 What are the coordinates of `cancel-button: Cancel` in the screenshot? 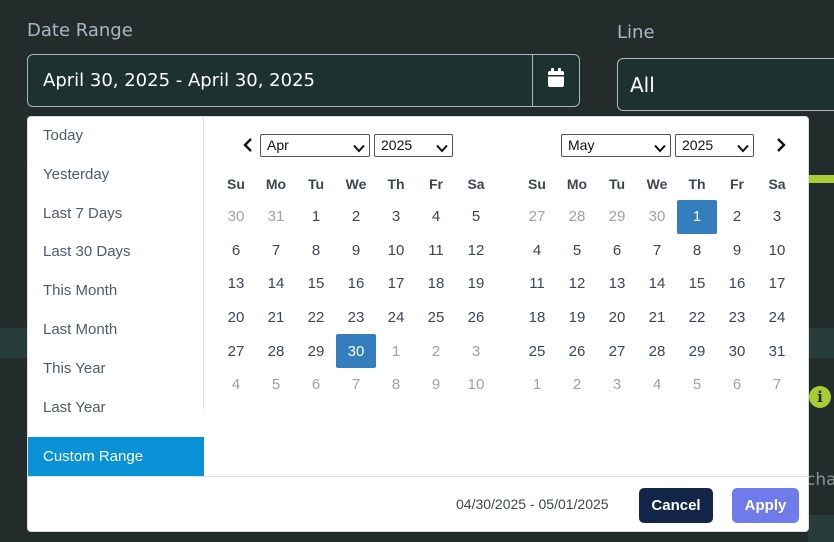 It's located at (676, 505).